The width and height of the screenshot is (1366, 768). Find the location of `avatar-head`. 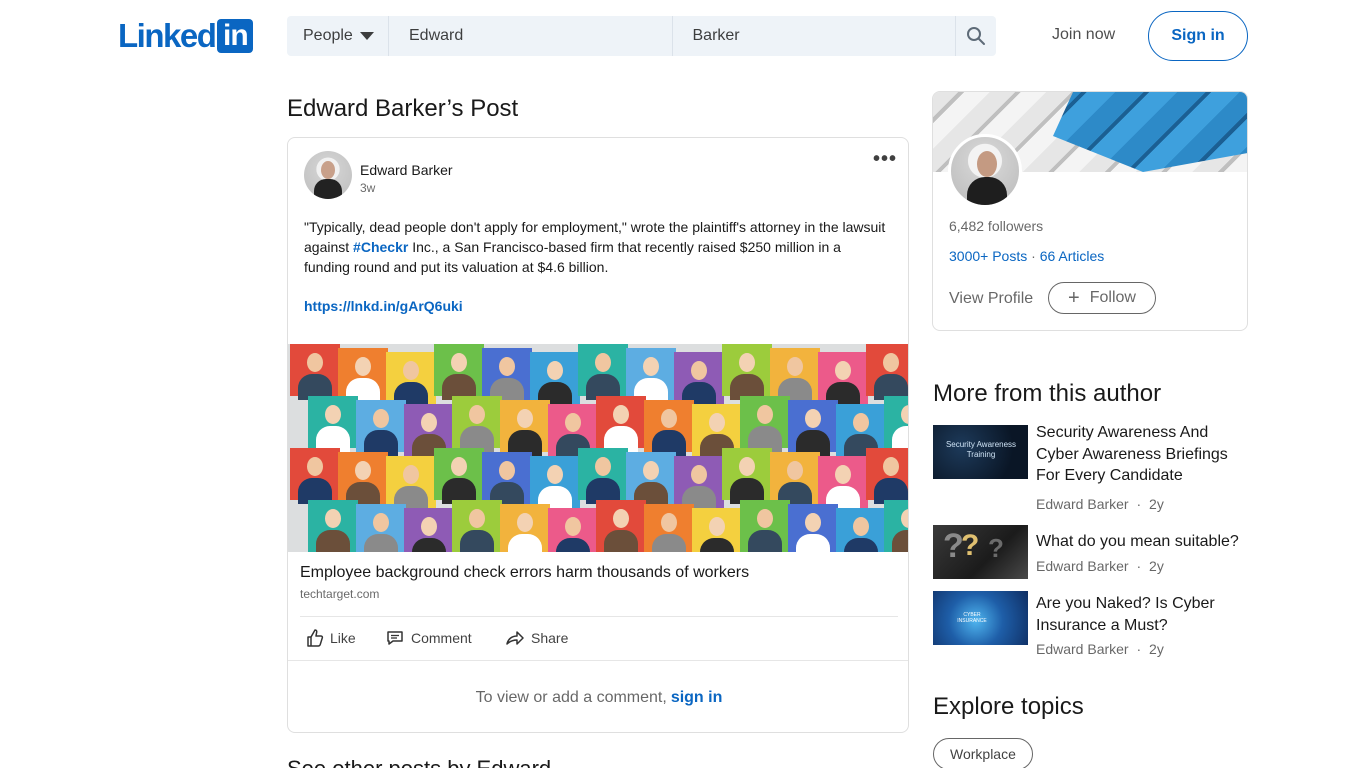

avatar-head is located at coordinates (328, 170).